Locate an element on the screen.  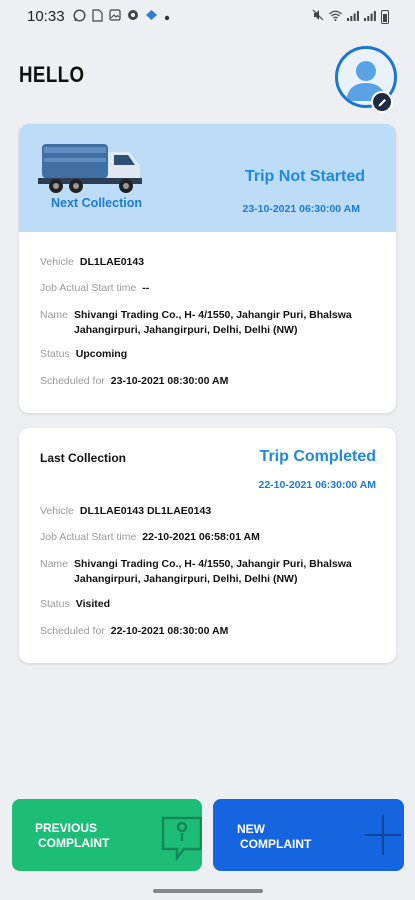
status-value: Upcoming is located at coordinates (101, 354).